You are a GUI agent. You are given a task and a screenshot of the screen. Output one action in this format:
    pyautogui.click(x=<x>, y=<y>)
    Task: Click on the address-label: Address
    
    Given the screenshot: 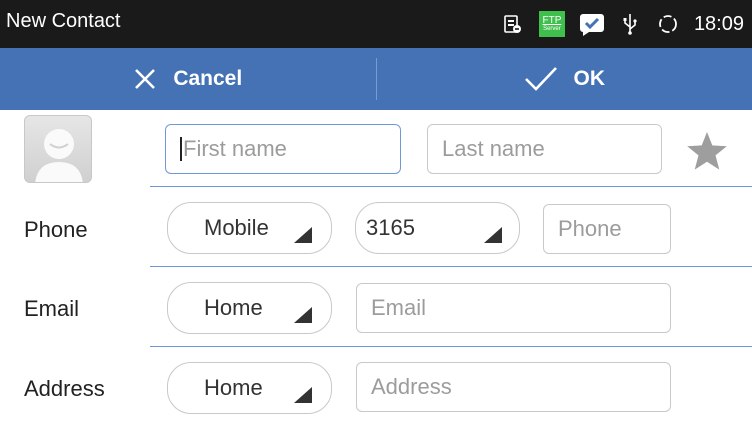 What is the action you would take?
    pyautogui.click(x=64, y=388)
    